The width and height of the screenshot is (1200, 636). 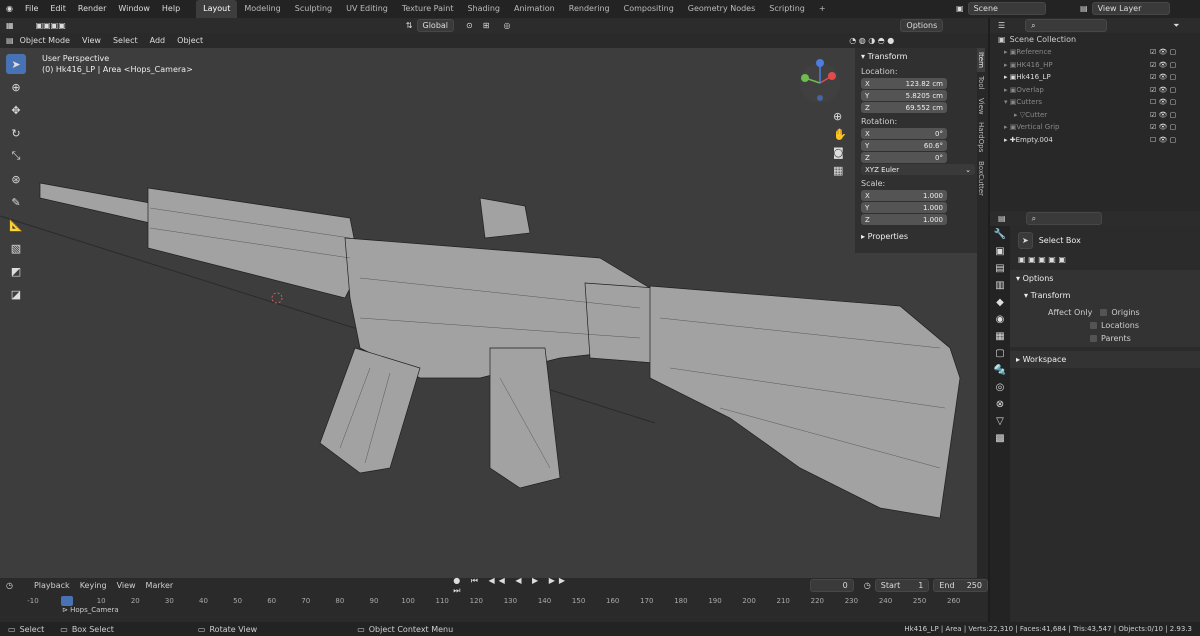 I want to click on tab-sculpting: Sculpting, so click(x=313, y=9).